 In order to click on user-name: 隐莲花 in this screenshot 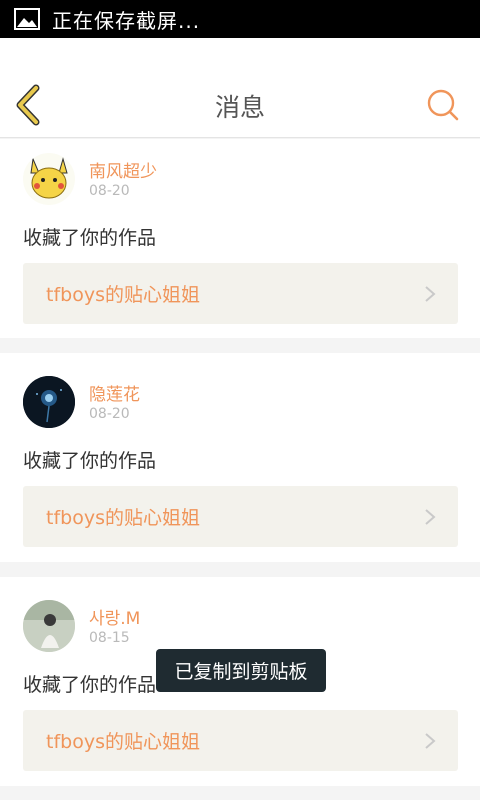, I will do `click(114, 392)`.